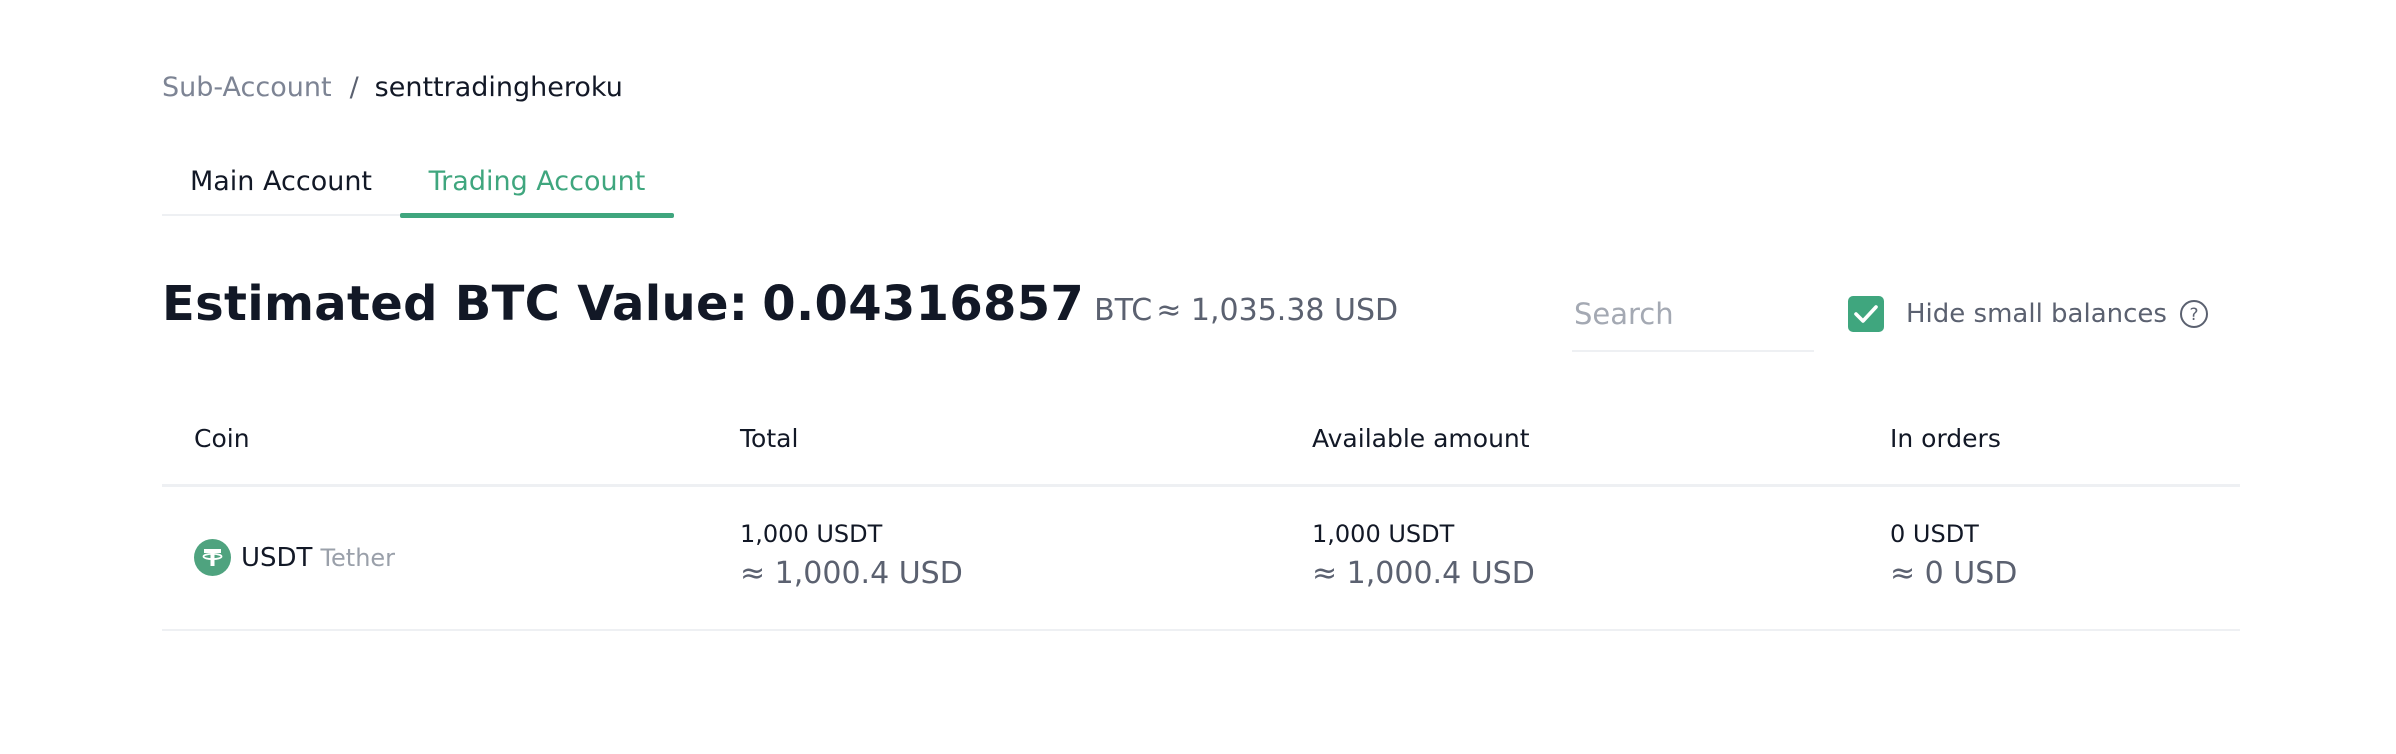 The width and height of the screenshot is (2396, 754). What do you see at coordinates (537, 188) in the screenshot?
I see `tab-trading-account: Trading Account` at bounding box center [537, 188].